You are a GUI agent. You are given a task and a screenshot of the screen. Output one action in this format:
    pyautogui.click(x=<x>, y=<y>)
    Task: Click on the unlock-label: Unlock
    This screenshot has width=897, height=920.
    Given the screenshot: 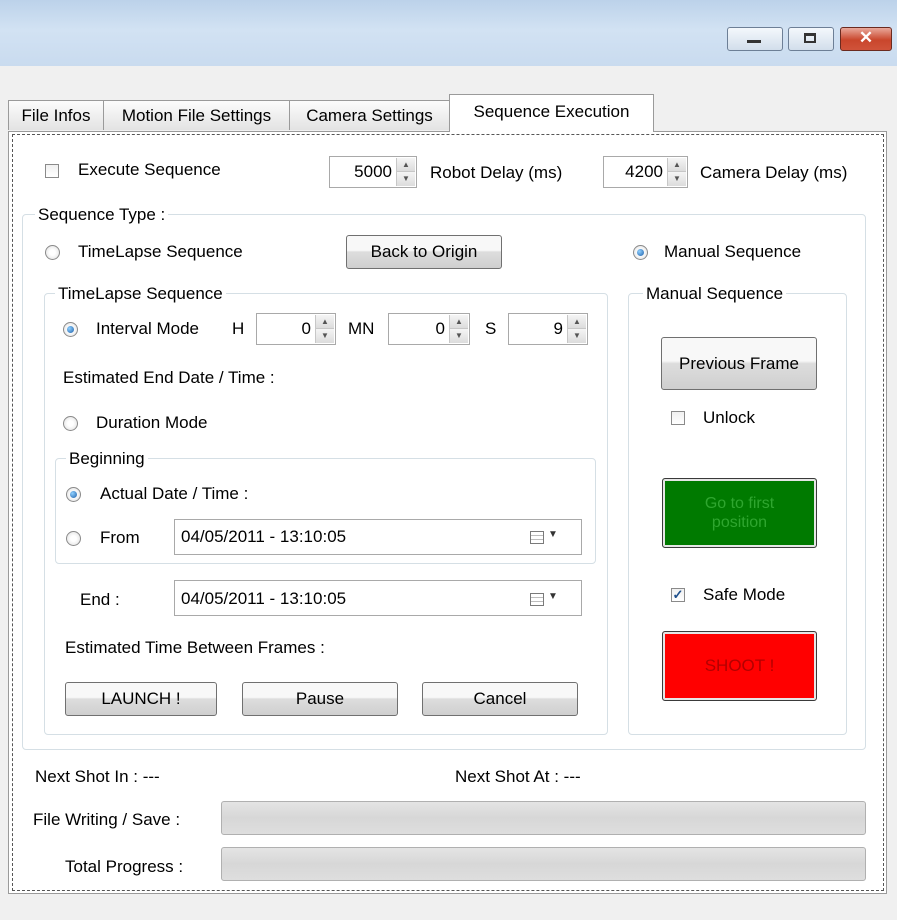 What is the action you would take?
    pyautogui.click(x=729, y=417)
    